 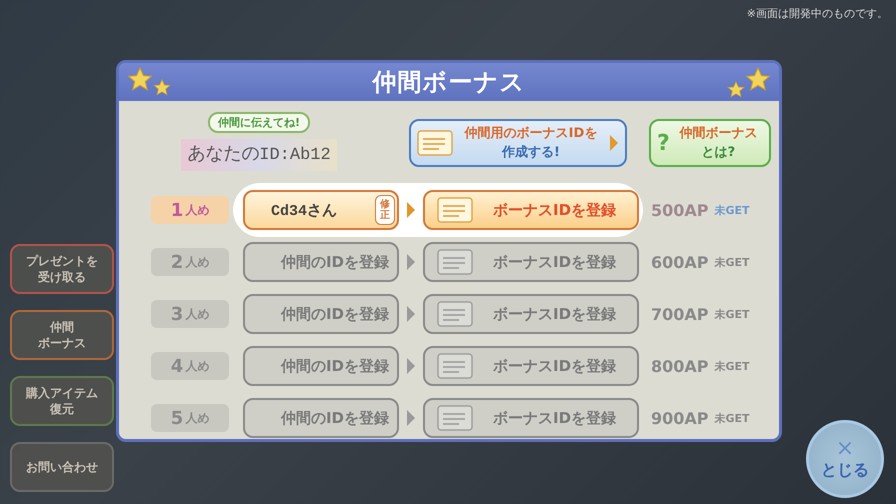 What do you see at coordinates (62, 467) in the screenshot?
I see `side-menu-button: お問い合わせ` at bounding box center [62, 467].